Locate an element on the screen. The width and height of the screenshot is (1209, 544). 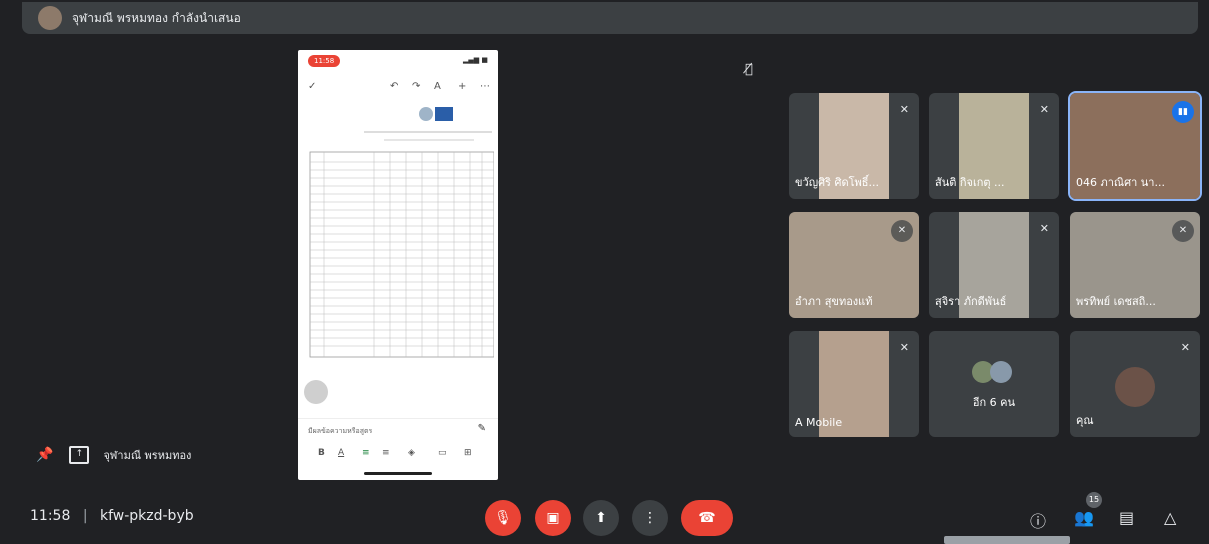
participant-name: A Mobile is located at coordinates (819, 422).